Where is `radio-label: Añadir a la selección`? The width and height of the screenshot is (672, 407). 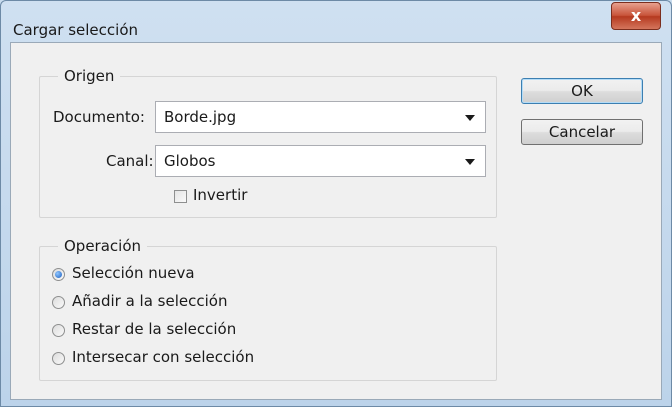 radio-label: Añadir a la selección is located at coordinates (150, 301).